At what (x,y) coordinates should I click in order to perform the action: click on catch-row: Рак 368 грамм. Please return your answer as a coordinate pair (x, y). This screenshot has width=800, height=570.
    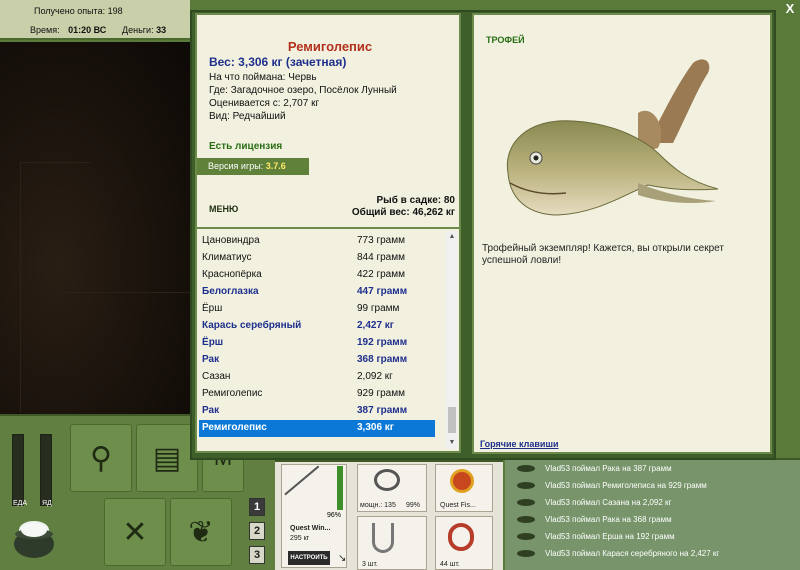
    Looking at the image, I should click on (317, 360).